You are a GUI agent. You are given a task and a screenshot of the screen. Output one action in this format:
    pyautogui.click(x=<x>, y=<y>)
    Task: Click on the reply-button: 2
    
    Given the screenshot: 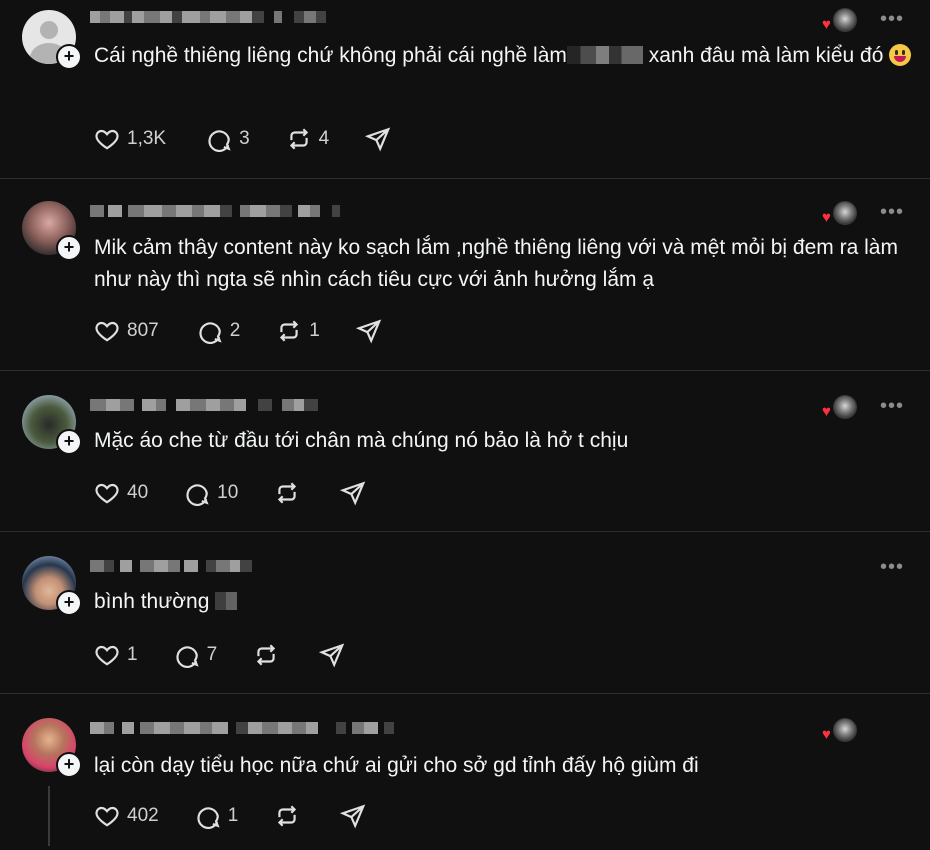 What is the action you would take?
    pyautogui.click(x=219, y=331)
    